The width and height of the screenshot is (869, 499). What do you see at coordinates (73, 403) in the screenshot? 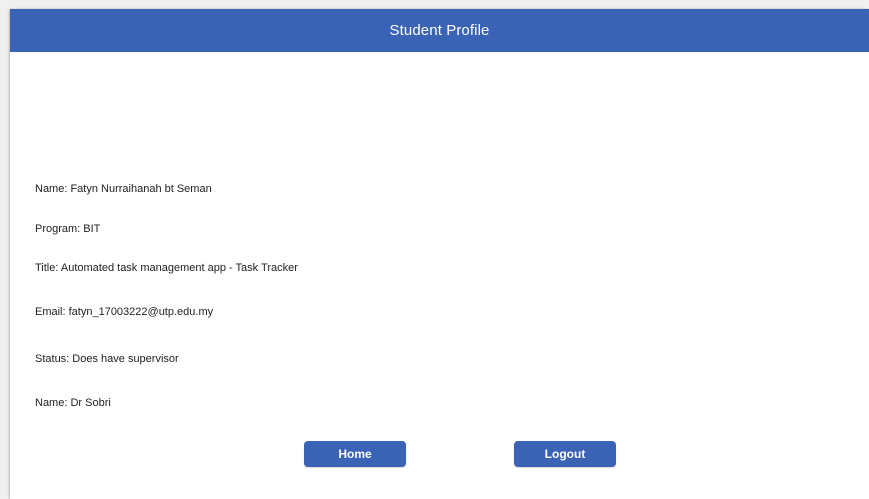
I see `supervisor-name-text: Name: Dr Sobri` at bounding box center [73, 403].